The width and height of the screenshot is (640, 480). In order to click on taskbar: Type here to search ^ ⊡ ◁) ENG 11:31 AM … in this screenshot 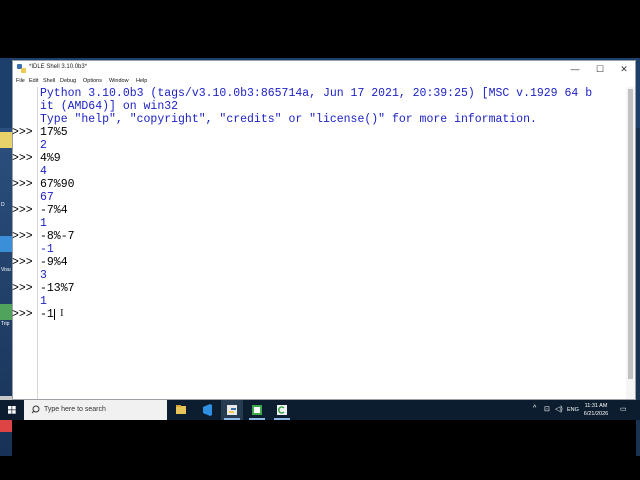, I will do `click(320, 410)`.